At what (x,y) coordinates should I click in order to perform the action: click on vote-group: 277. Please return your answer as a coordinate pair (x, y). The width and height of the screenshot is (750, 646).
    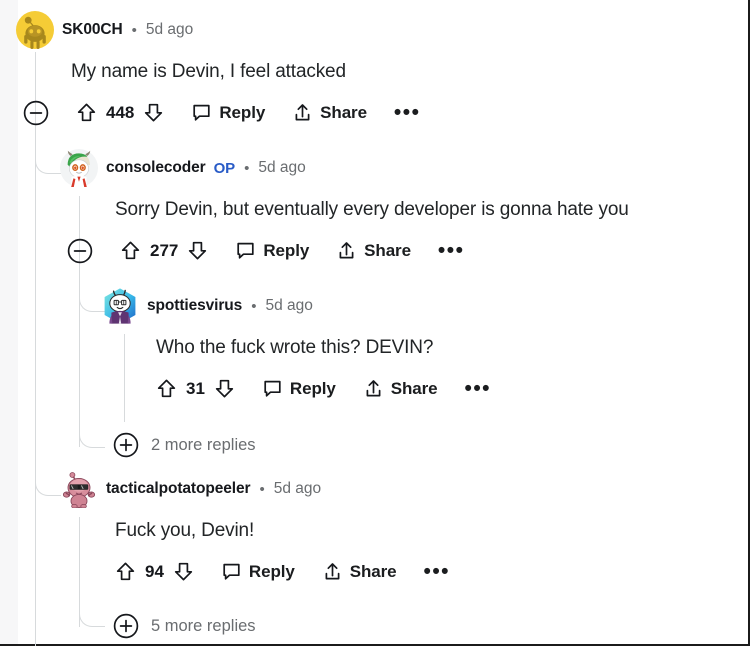
    Looking at the image, I should click on (164, 250).